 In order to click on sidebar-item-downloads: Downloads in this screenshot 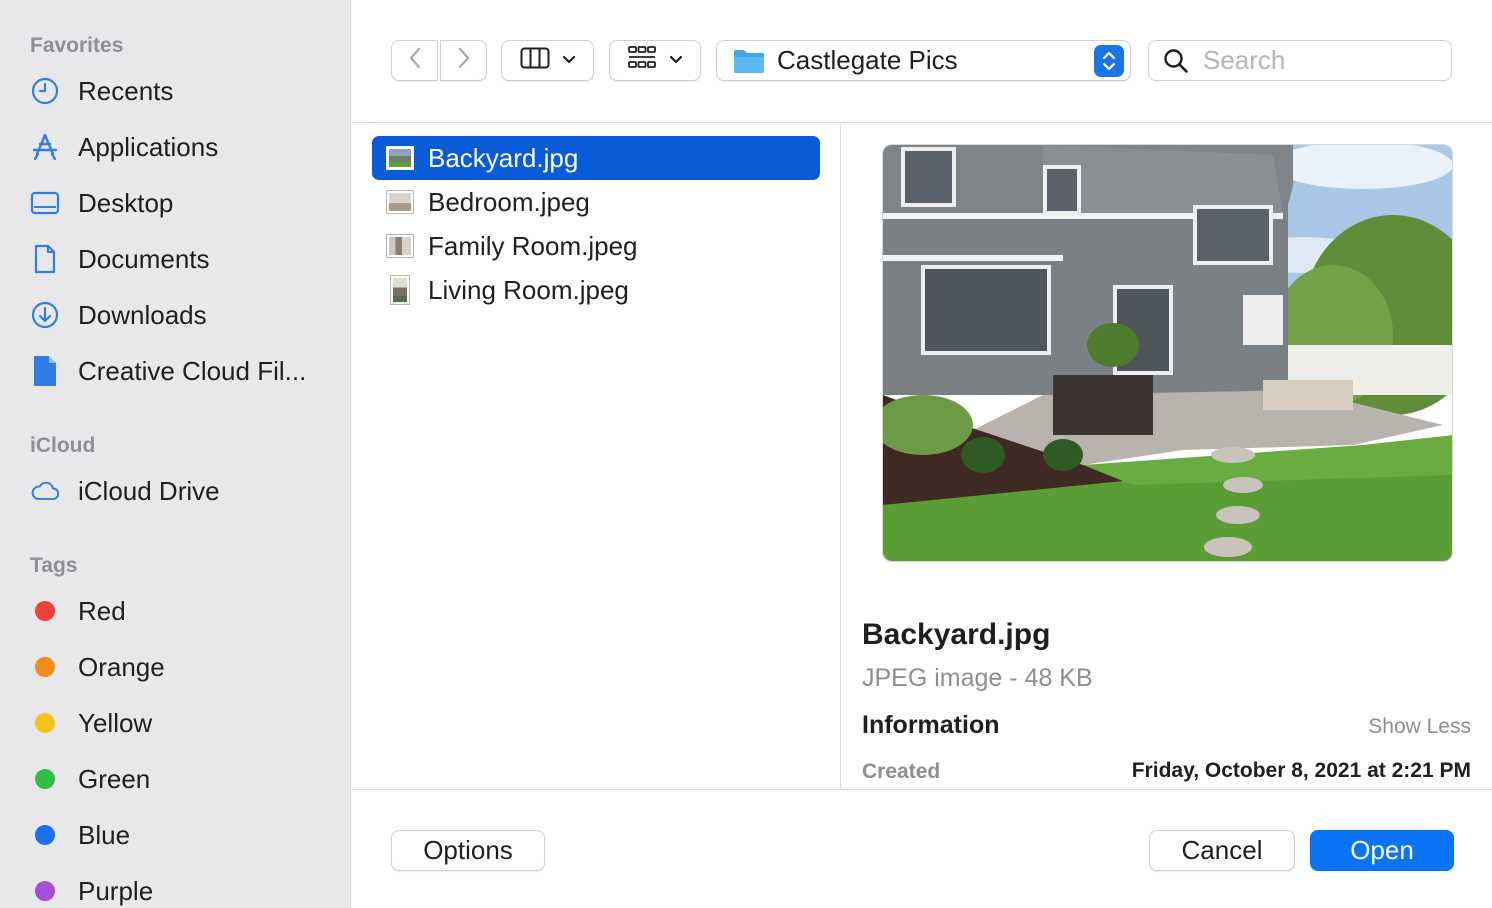, I will do `click(180, 315)`.